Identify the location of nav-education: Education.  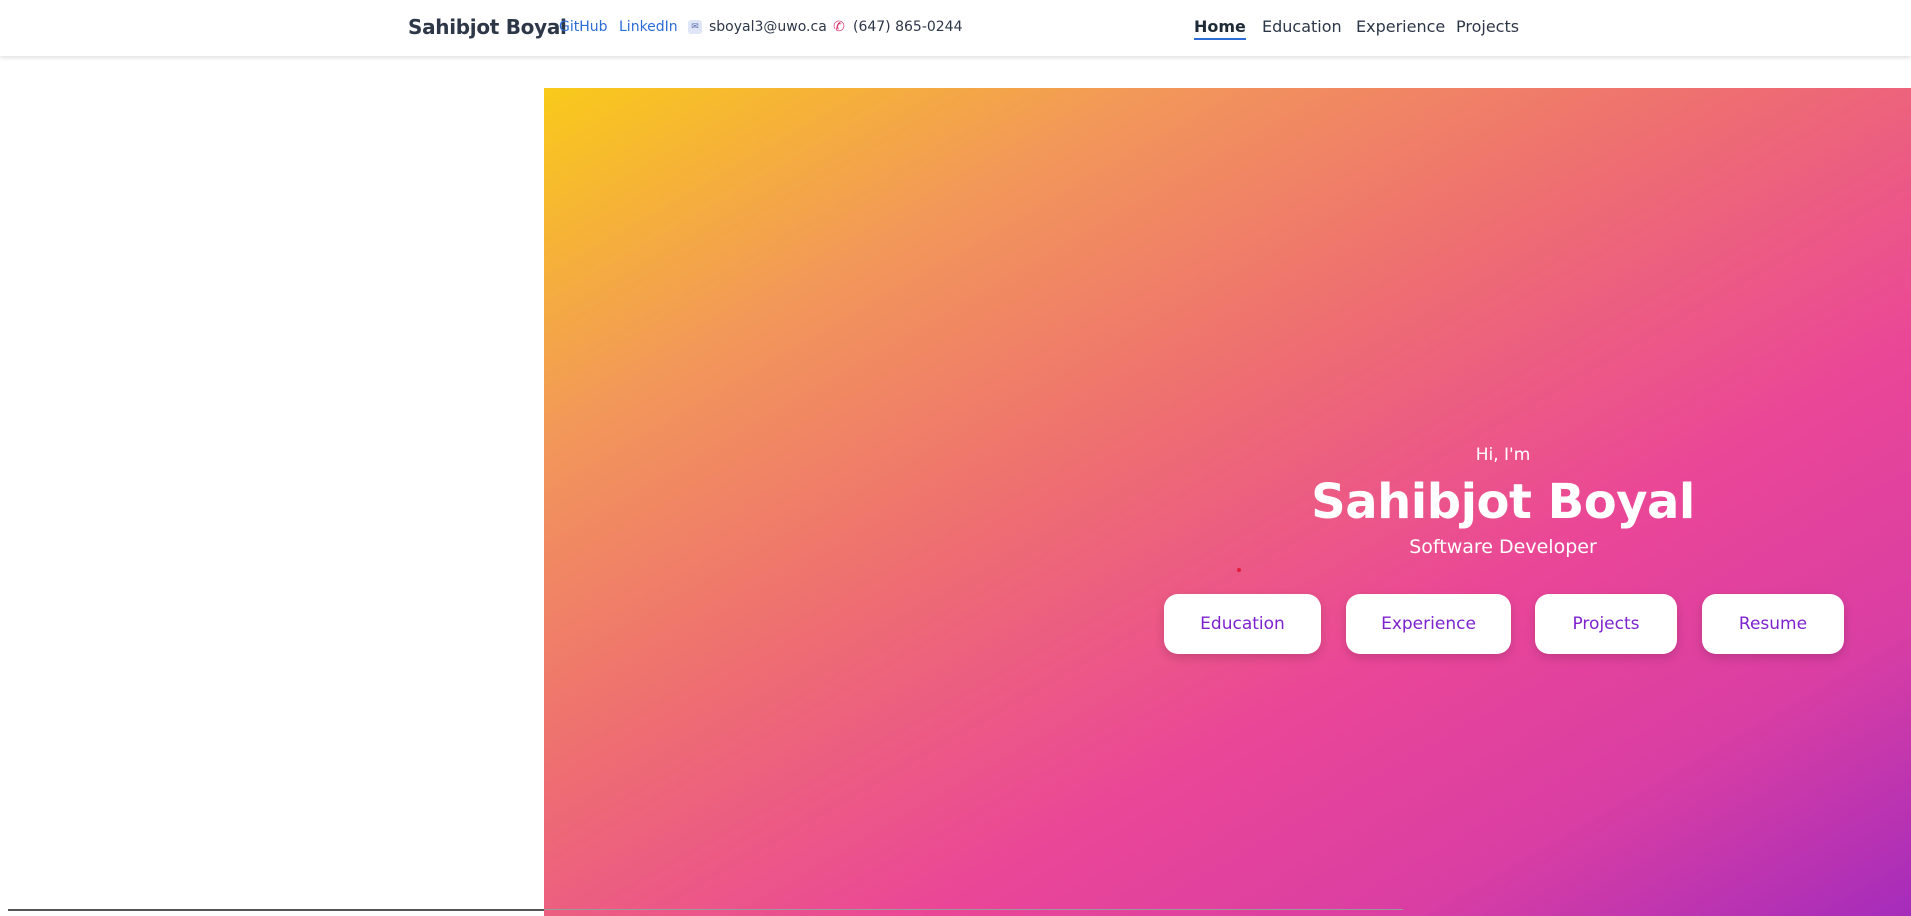
(1302, 26).